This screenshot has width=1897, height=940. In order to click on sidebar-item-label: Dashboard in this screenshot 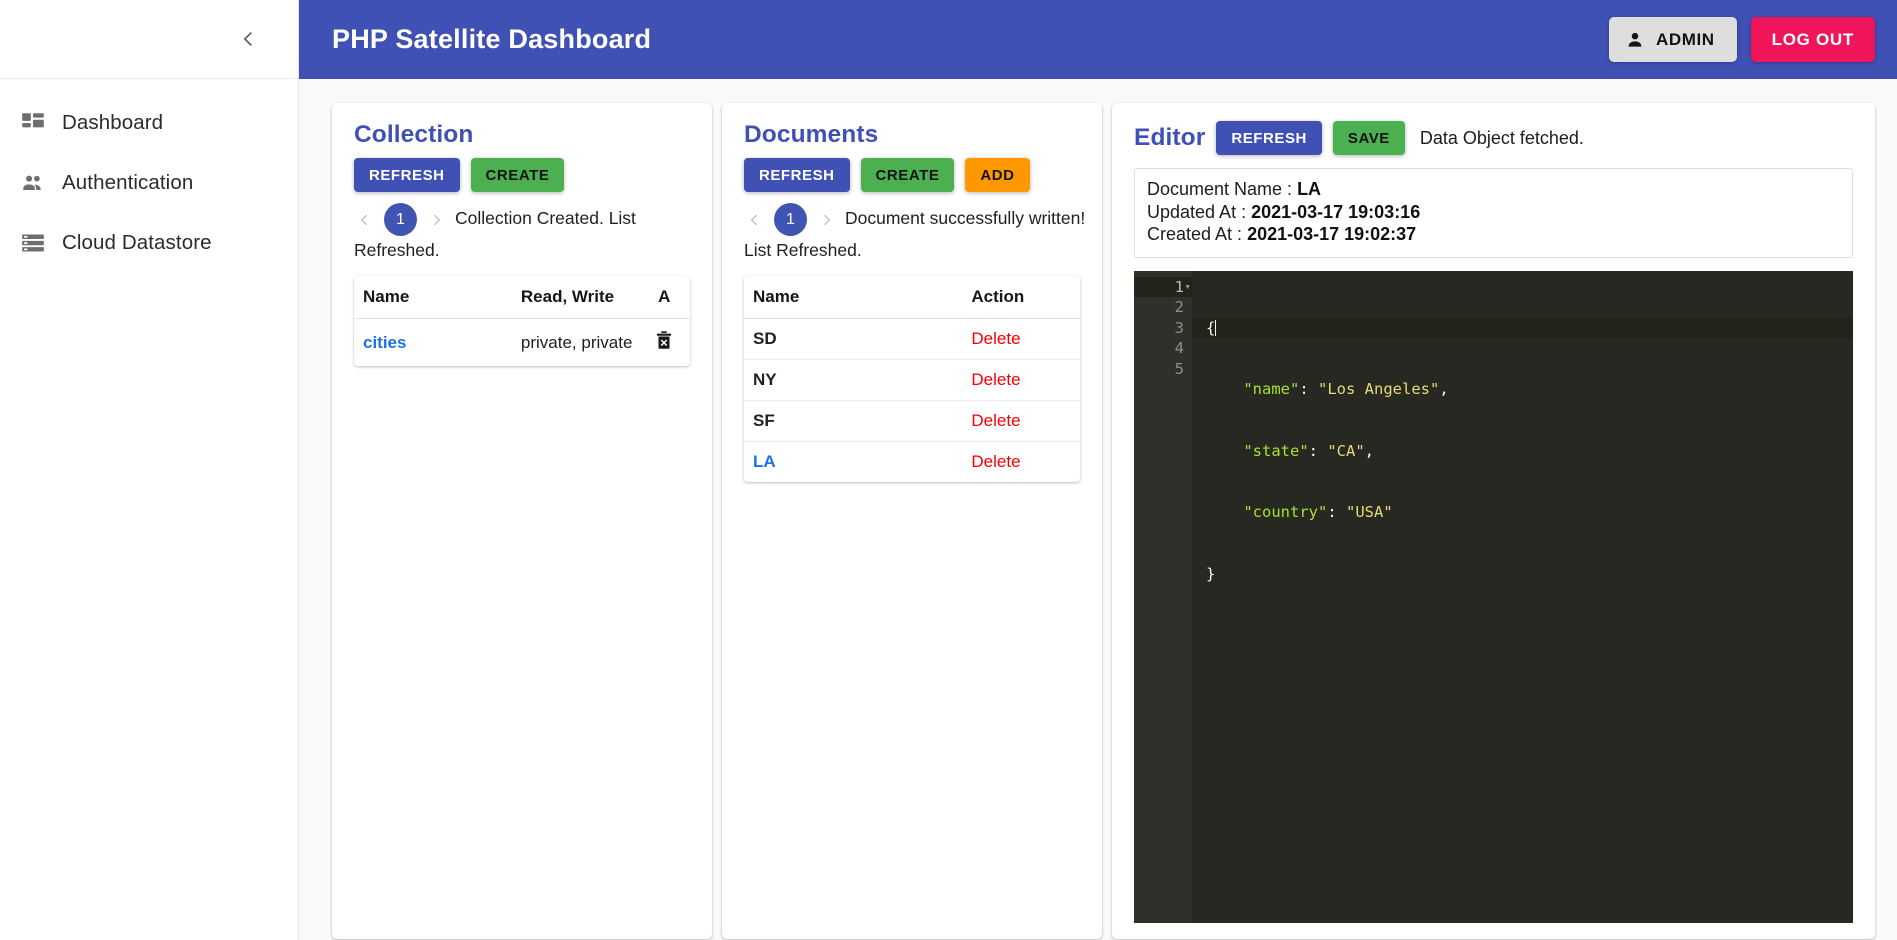, I will do `click(113, 122)`.